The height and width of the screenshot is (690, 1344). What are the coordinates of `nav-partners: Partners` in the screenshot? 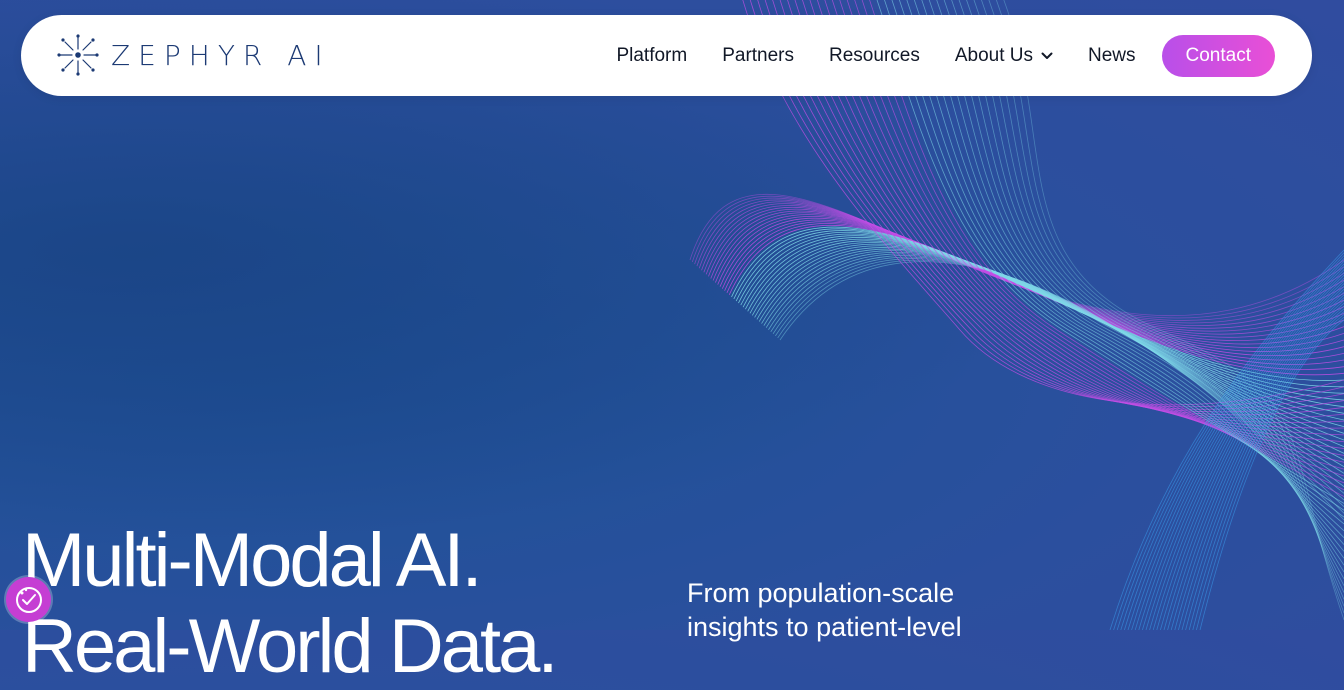 It's located at (758, 56).